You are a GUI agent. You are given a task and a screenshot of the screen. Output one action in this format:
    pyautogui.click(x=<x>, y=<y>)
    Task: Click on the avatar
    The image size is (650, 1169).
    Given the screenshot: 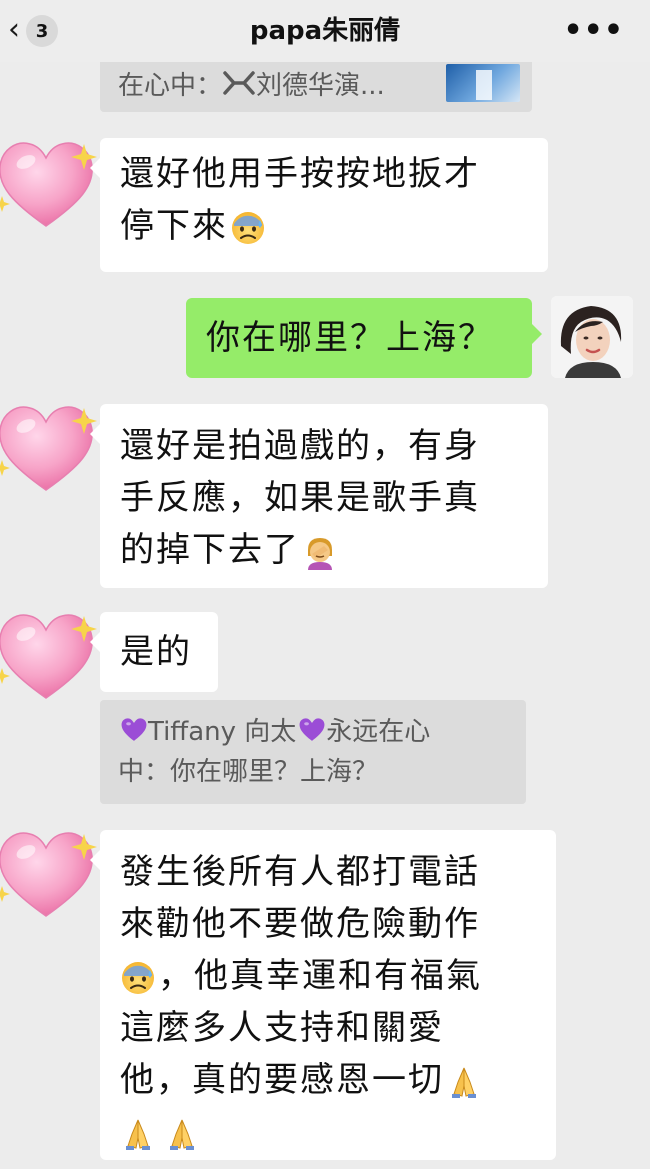 What is the action you would take?
    pyautogui.click(x=592, y=337)
    